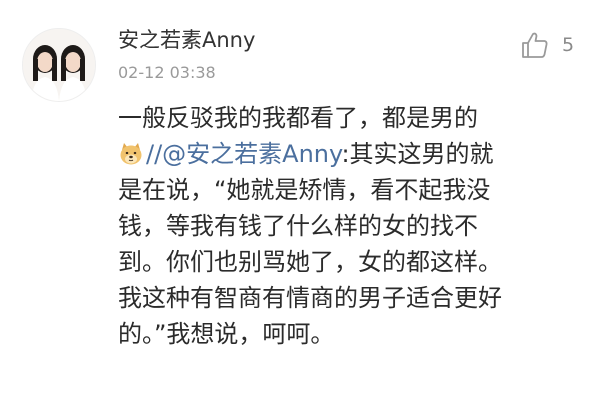  I want to click on timestamp: 02-12 03:38, so click(167, 72).